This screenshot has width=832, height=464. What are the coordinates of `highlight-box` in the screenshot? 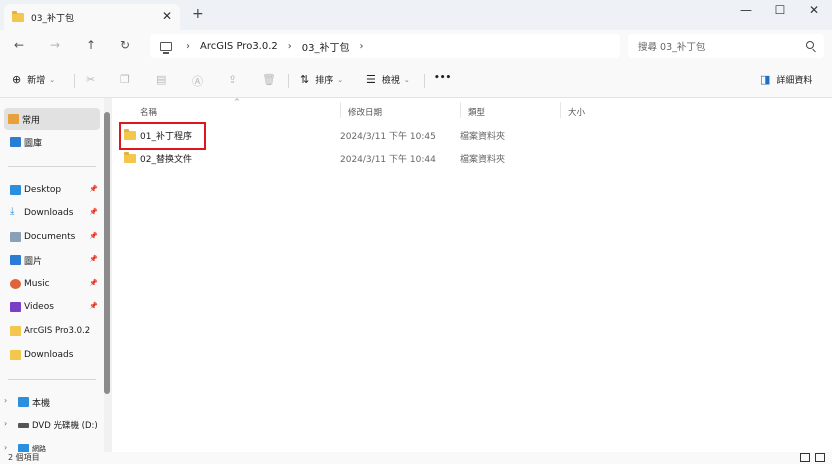 It's located at (162, 136).